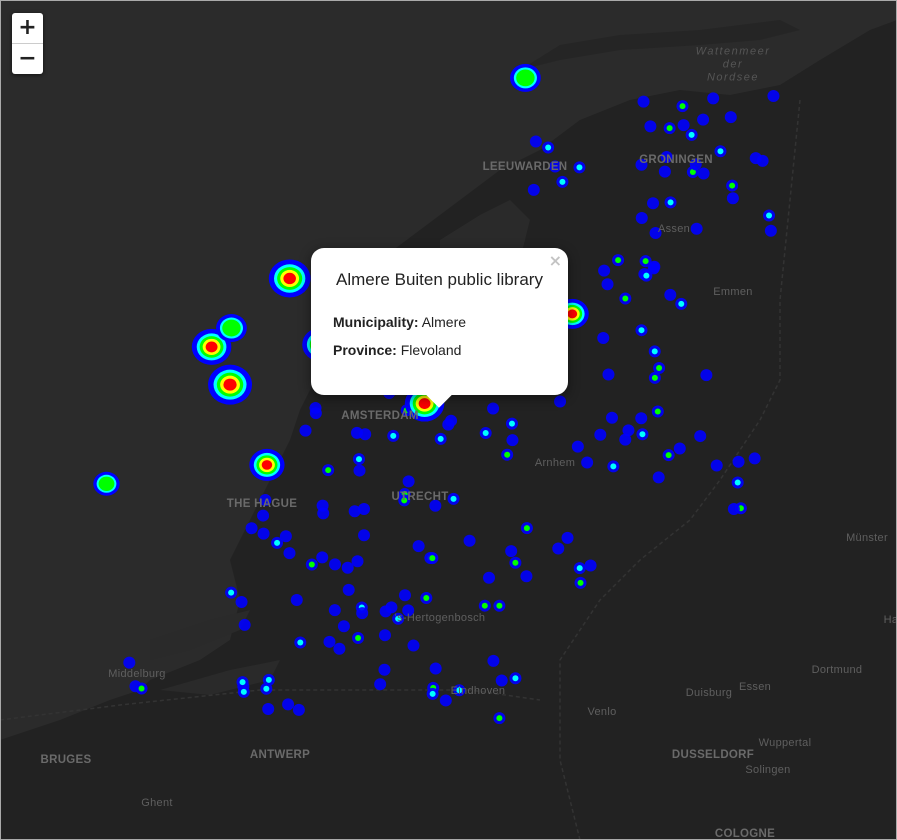  I want to click on label-utrecht: UTRECHT, so click(420, 497).